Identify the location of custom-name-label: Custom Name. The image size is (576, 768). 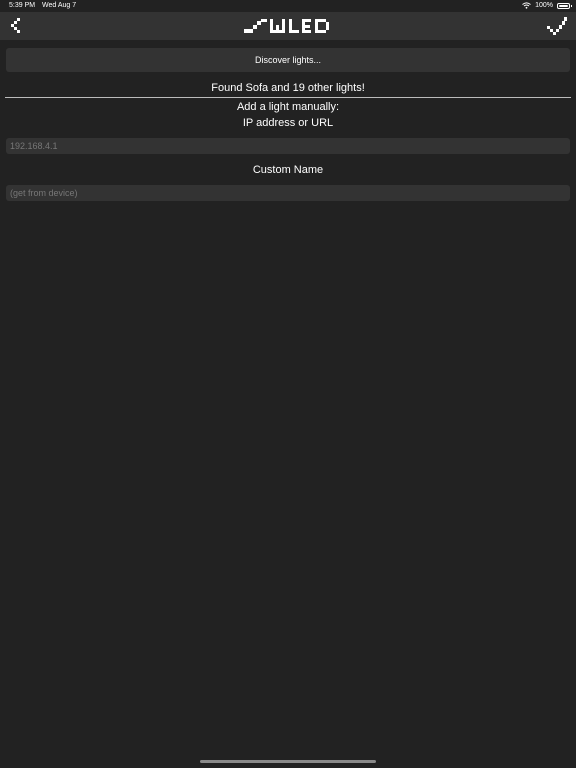
(288, 170).